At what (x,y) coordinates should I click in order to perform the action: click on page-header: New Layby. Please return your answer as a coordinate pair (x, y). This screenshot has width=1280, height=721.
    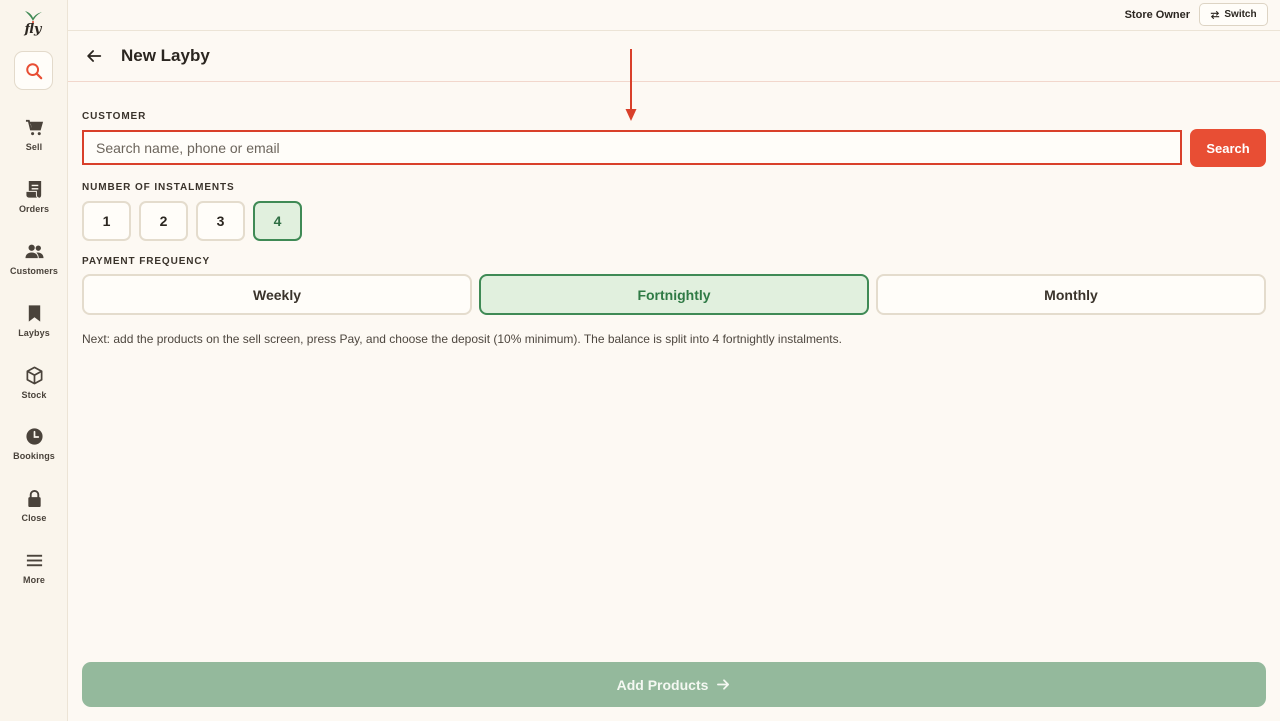
    Looking at the image, I should click on (674, 56).